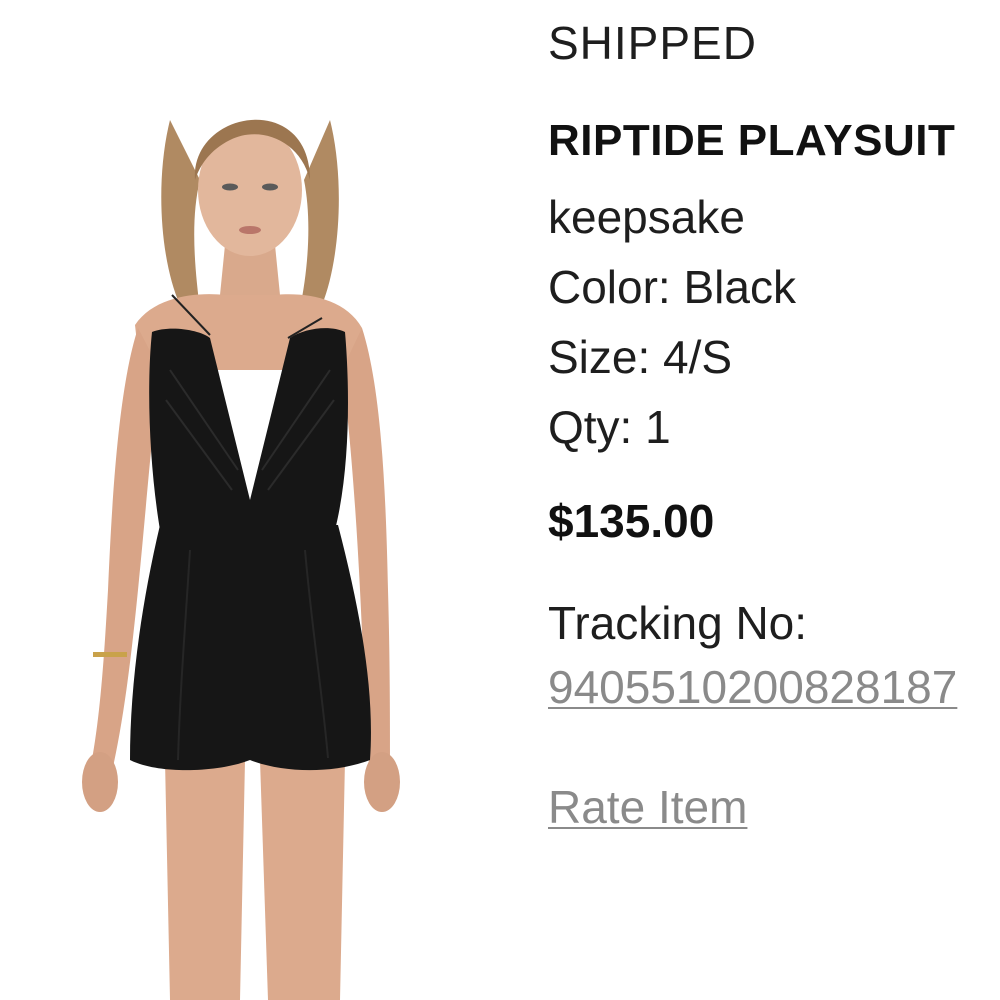 Image resolution: width=1000 pixels, height=1000 pixels. What do you see at coordinates (631, 521) in the screenshot?
I see `product-price: $135.00` at bounding box center [631, 521].